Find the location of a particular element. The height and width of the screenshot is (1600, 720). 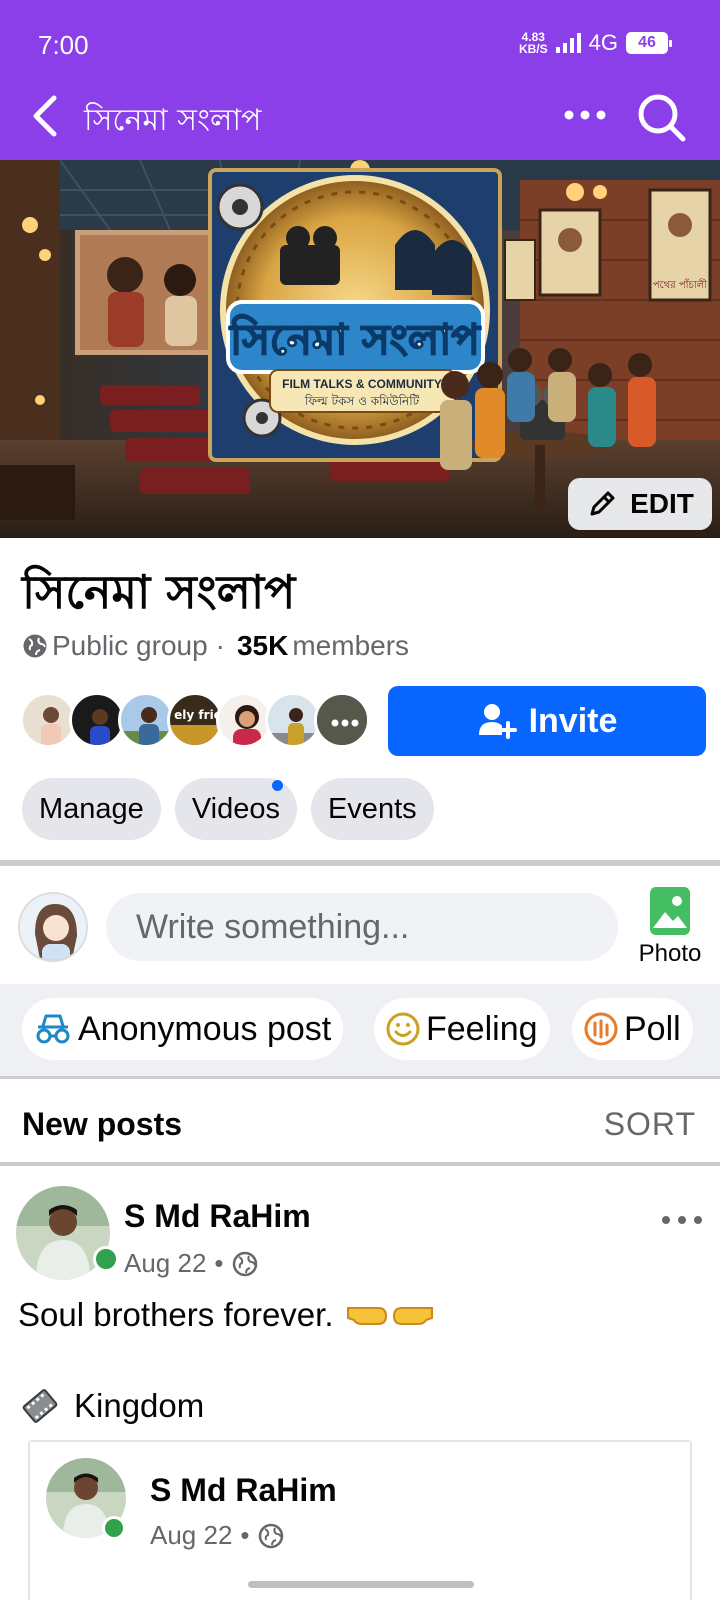

app-header: সিনেমা সংলাপ is located at coordinates (360, 126).